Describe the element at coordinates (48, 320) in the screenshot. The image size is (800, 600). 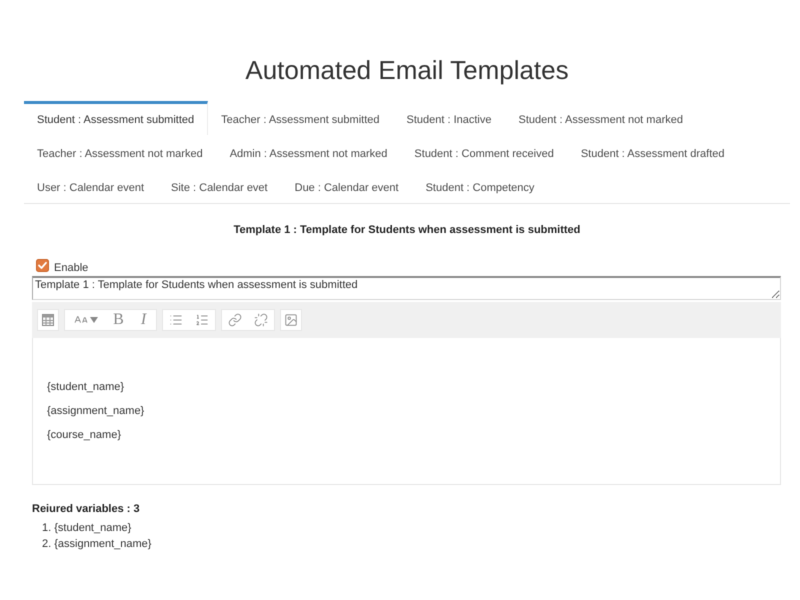
I see `table-icon` at that location.